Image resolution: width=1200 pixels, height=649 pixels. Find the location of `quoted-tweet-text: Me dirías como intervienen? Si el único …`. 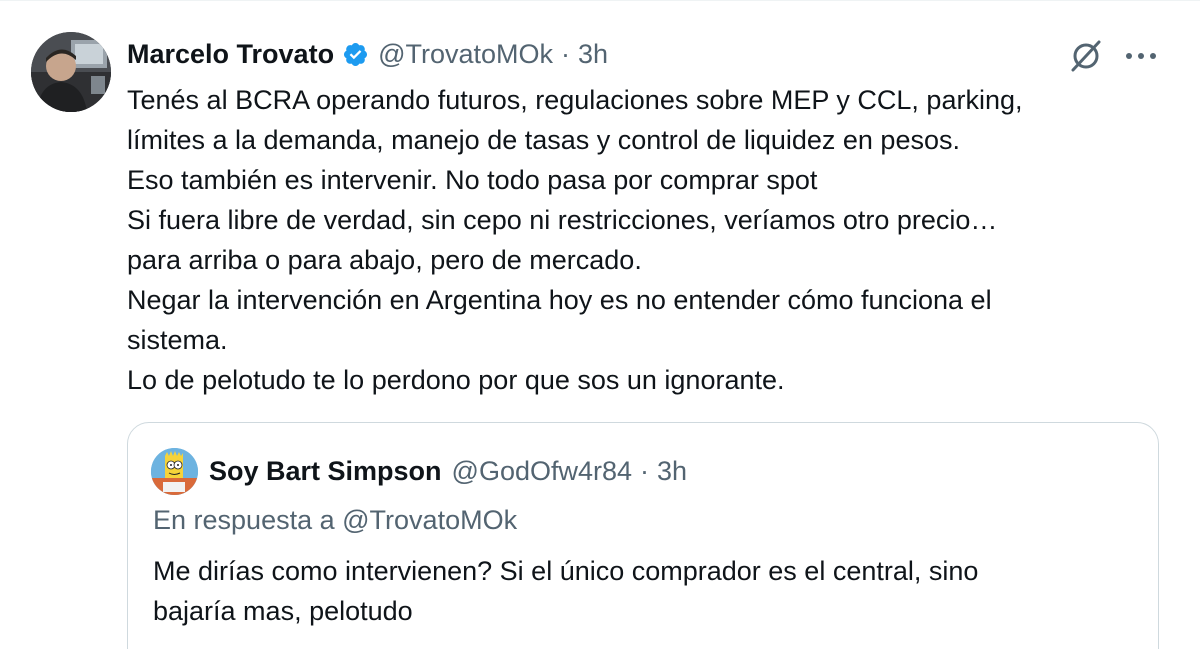

quoted-tweet-text: Me dirías como intervienen? Si el único … is located at coordinates (643, 591).